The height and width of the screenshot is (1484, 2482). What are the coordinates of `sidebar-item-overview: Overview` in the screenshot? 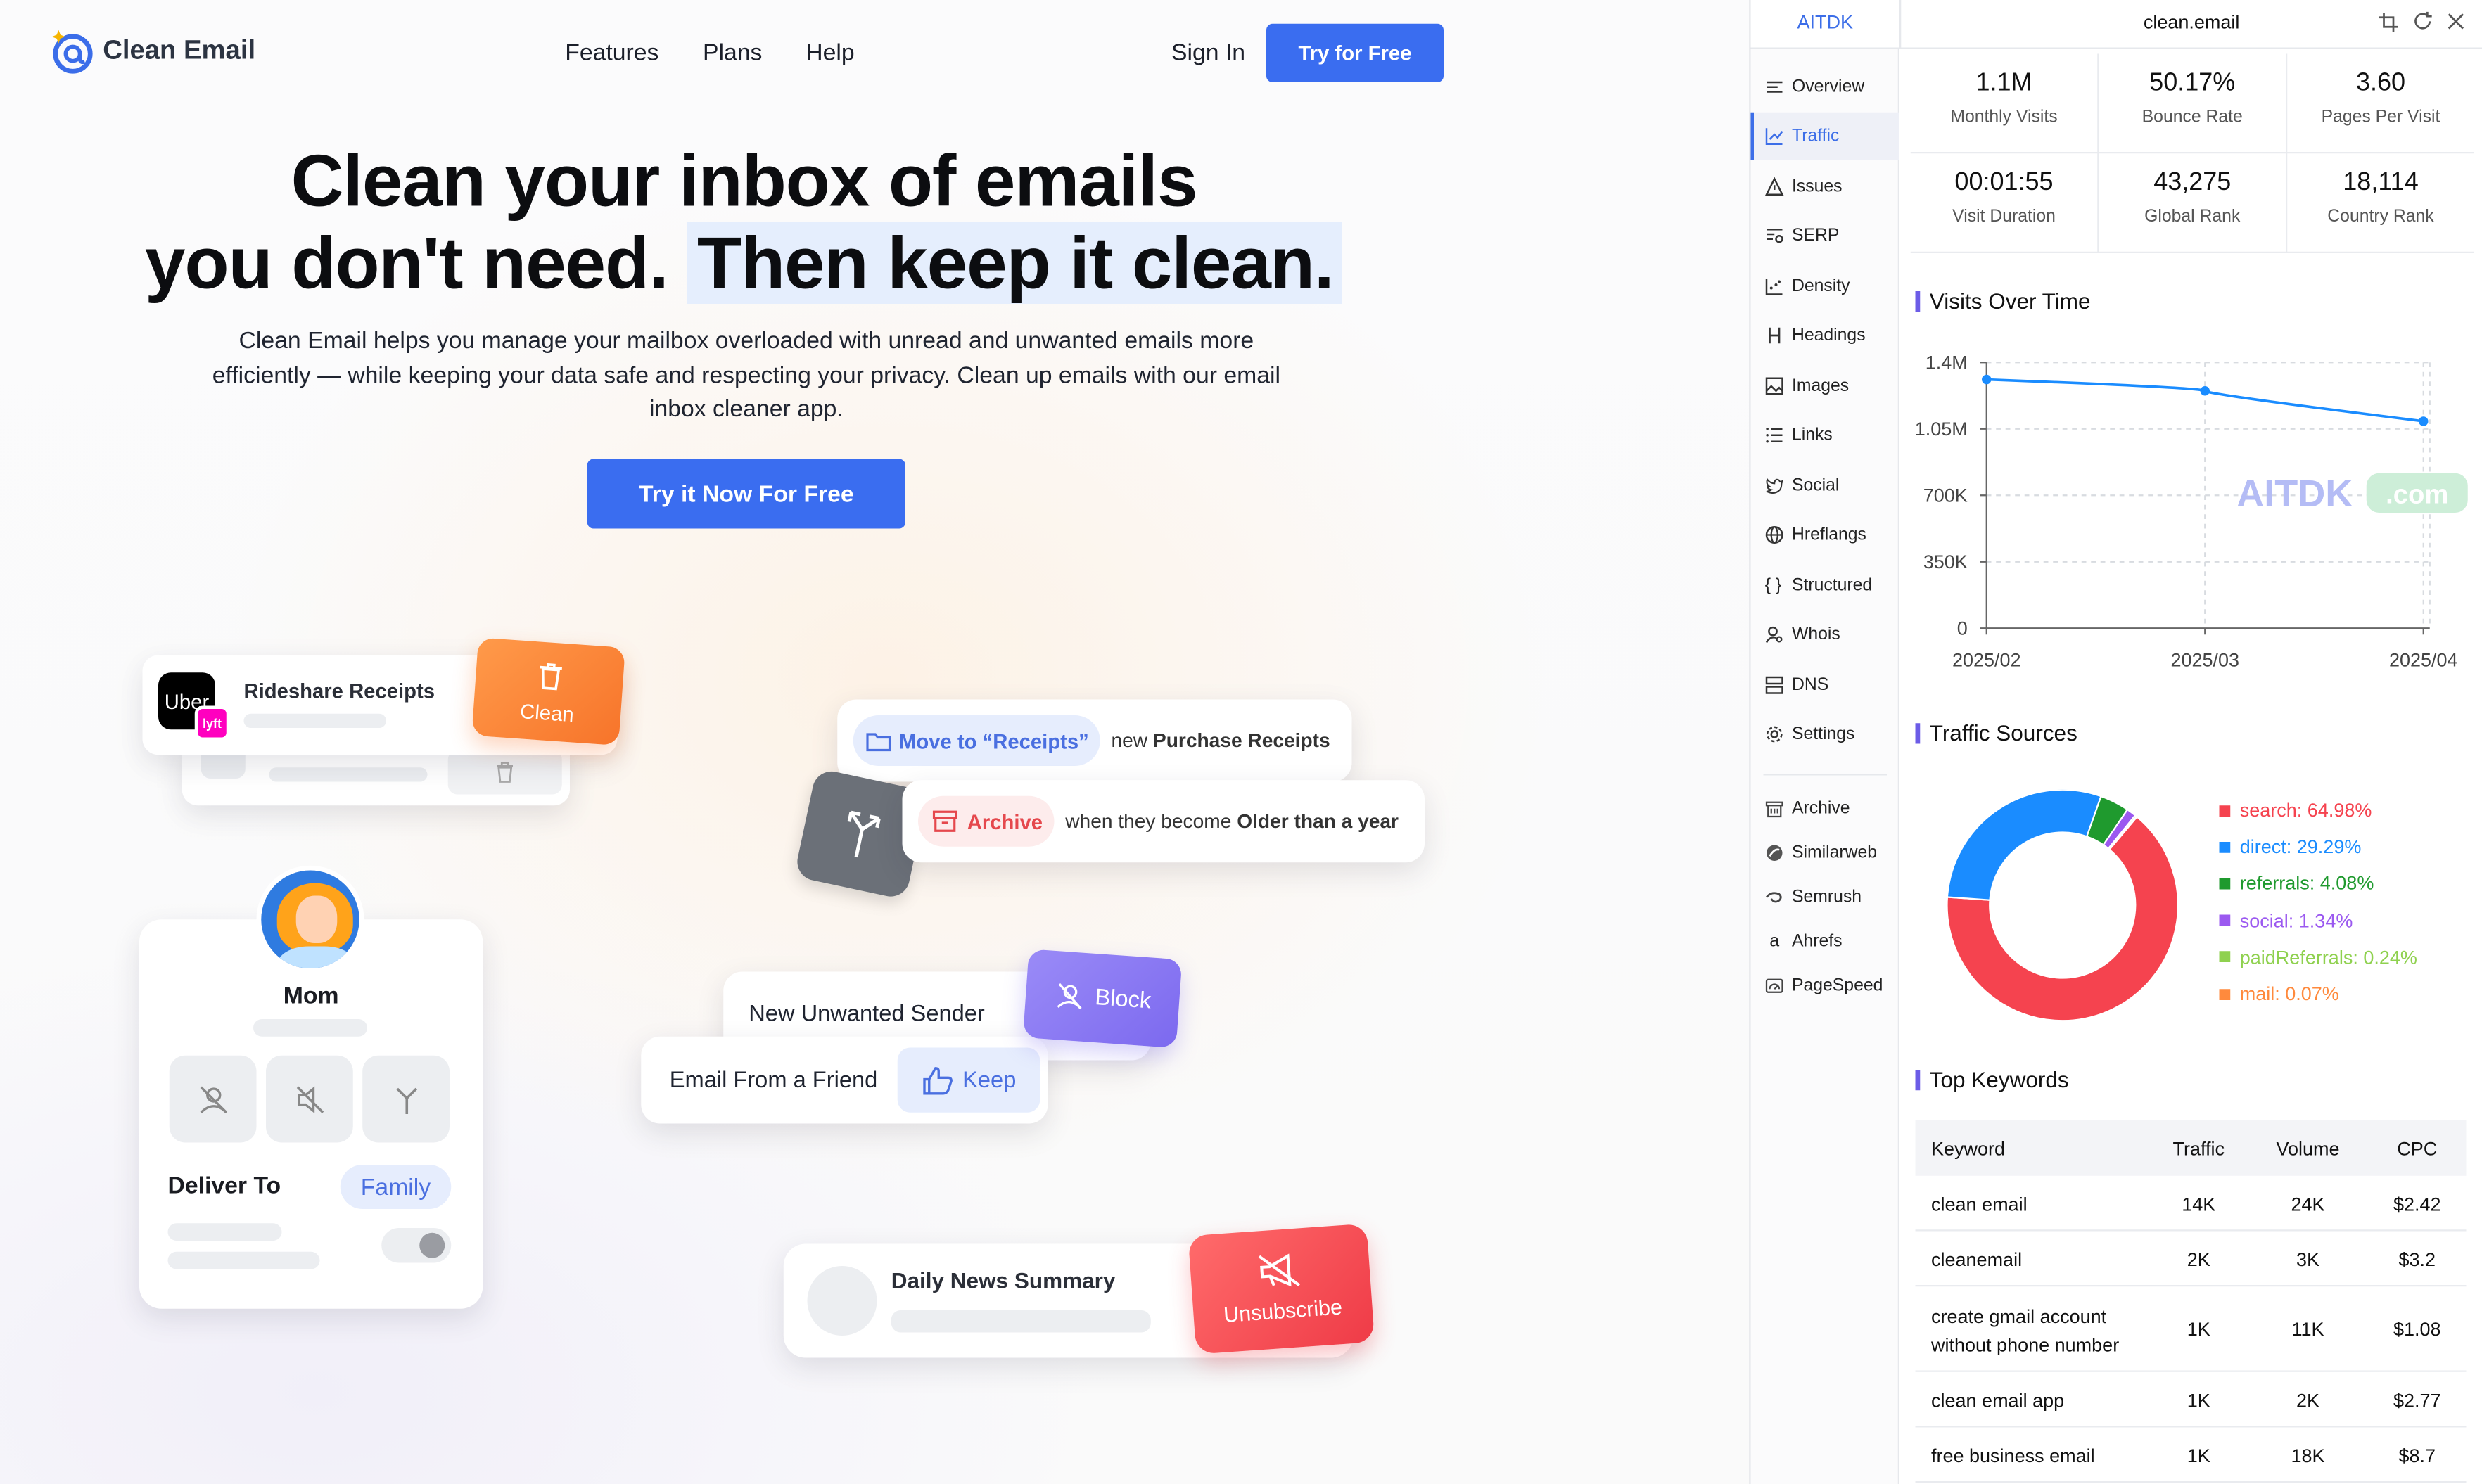 It's located at (1825, 87).